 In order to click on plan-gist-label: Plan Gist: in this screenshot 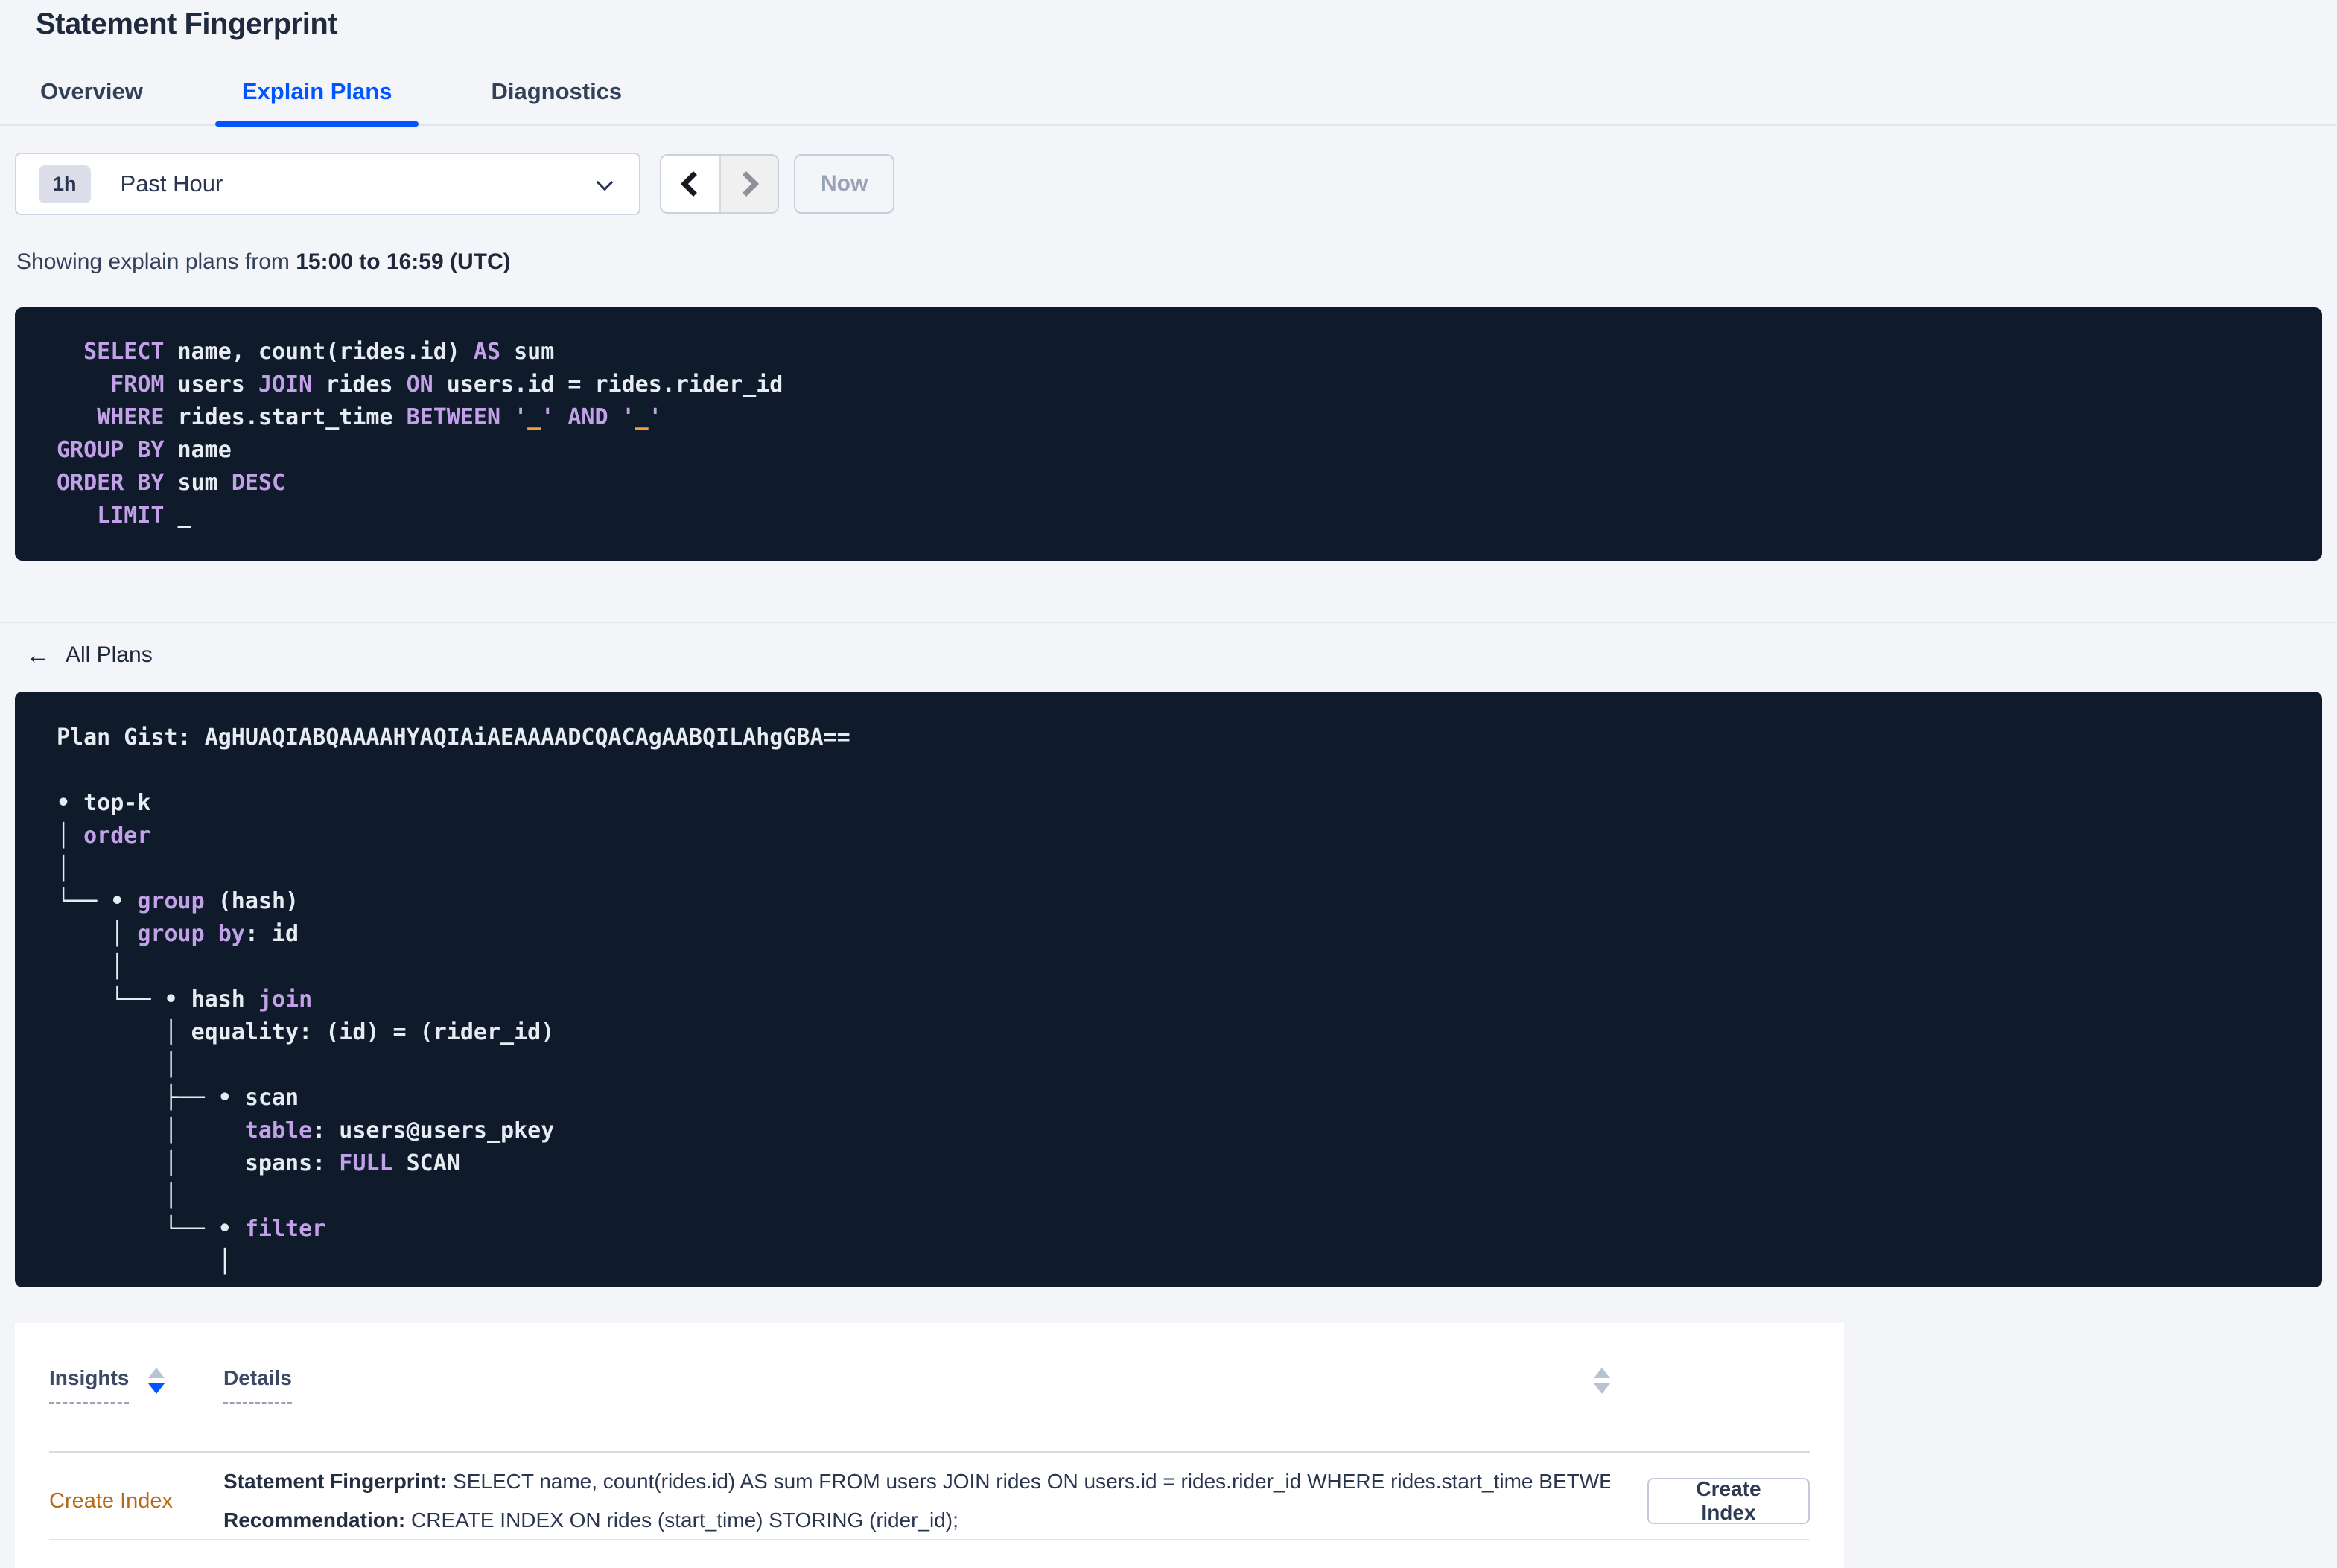, I will do `click(131, 737)`.